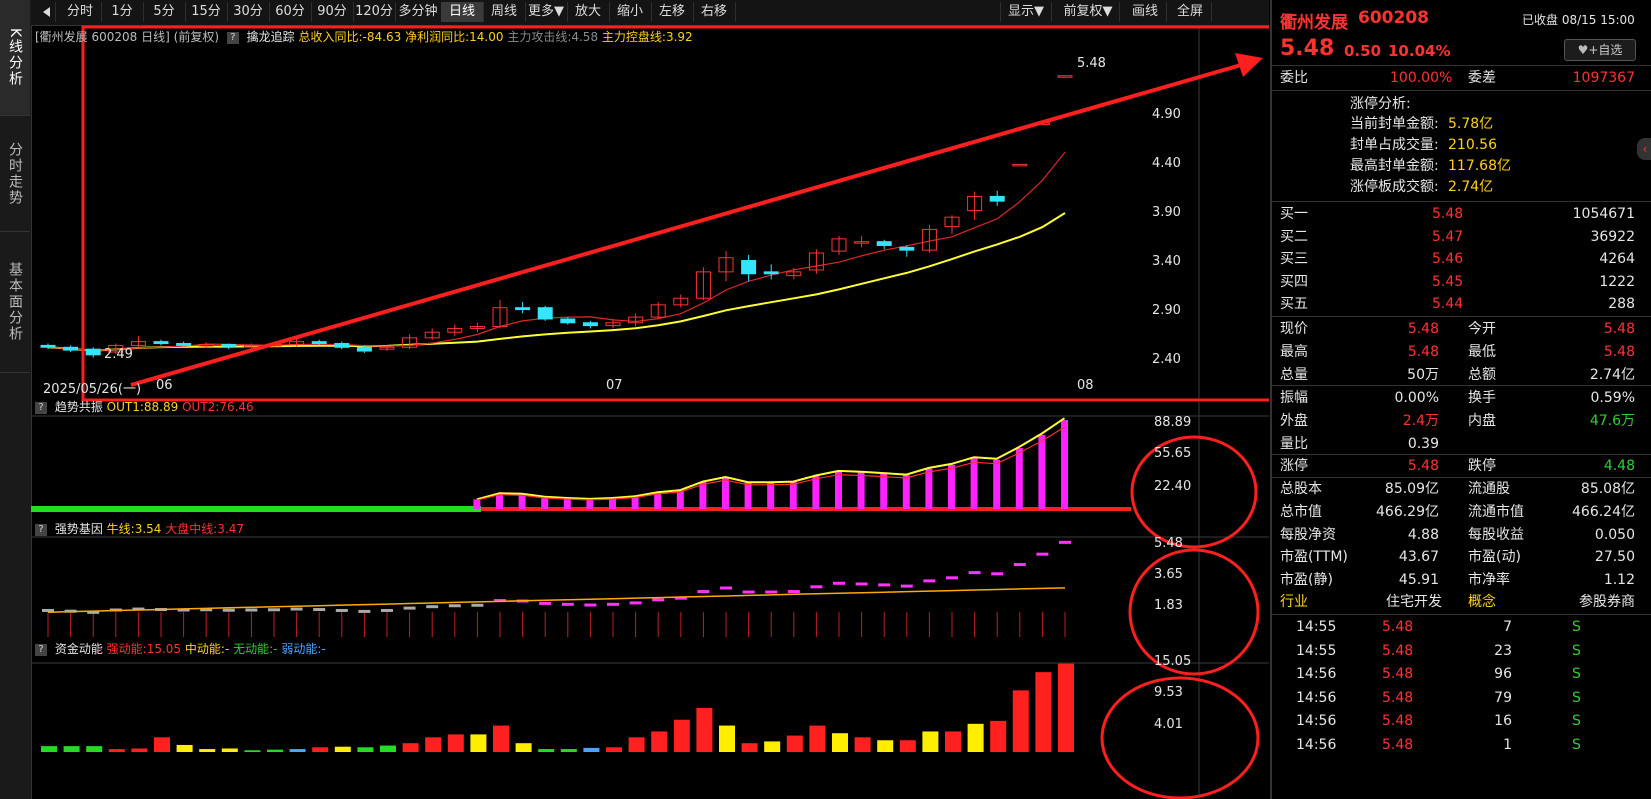  I want to click on industry-label: 行业, so click(1294, 602).